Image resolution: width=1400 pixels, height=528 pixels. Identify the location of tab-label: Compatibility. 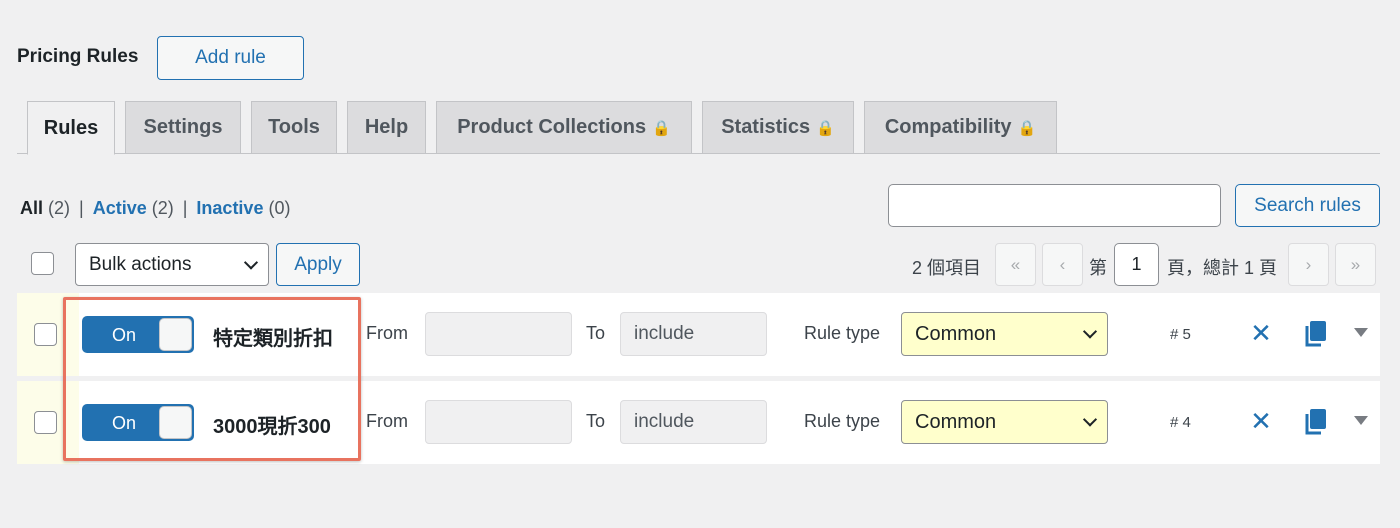
(948, 127).